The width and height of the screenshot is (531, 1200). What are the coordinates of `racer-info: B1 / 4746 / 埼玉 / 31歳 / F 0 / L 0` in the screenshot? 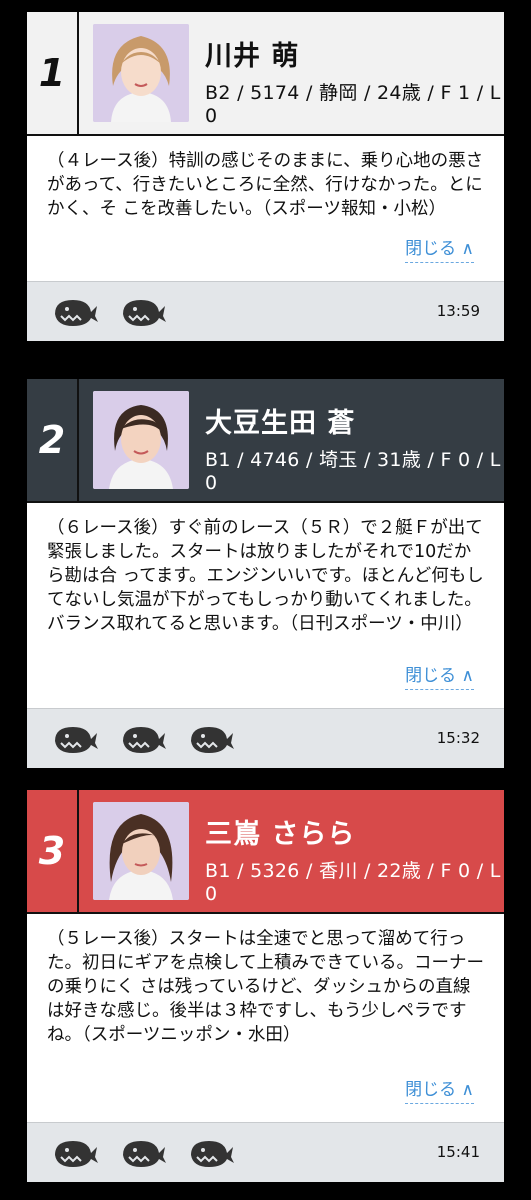 It's located at (353, 471).